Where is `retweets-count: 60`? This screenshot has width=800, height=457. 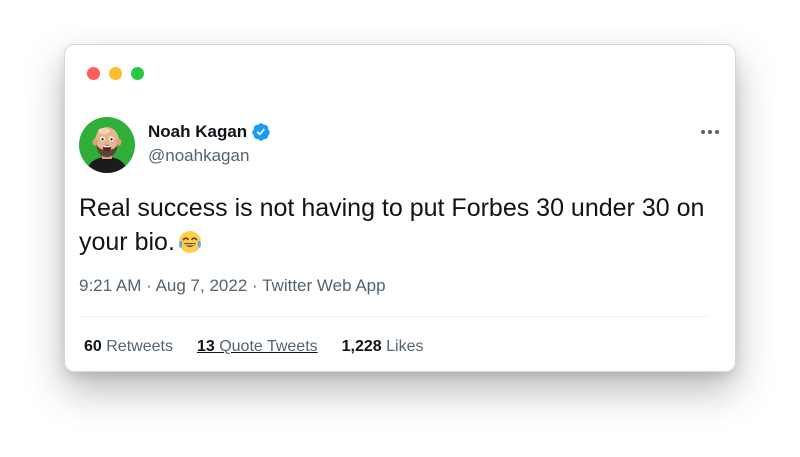
retweets-count: 60 is located at coordinates (93, 346).